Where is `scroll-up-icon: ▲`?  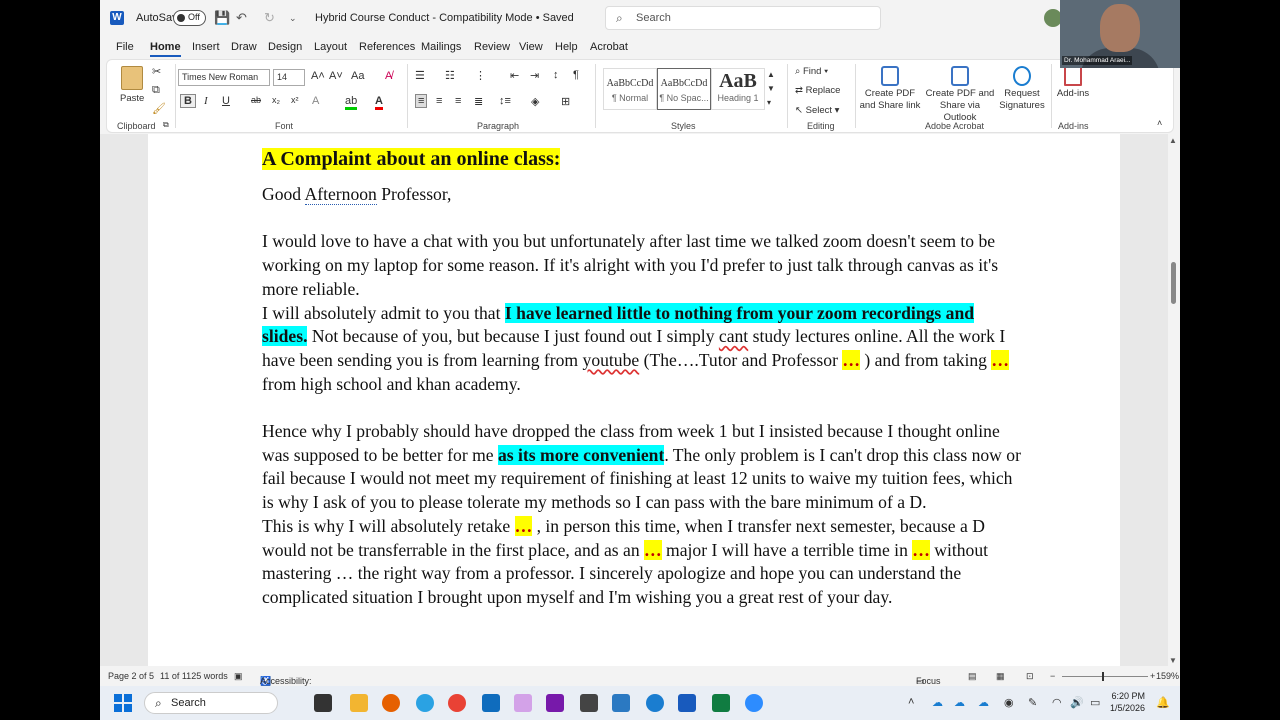 scroll-up-icon: ▲ is located at coordinates (1173, 140).